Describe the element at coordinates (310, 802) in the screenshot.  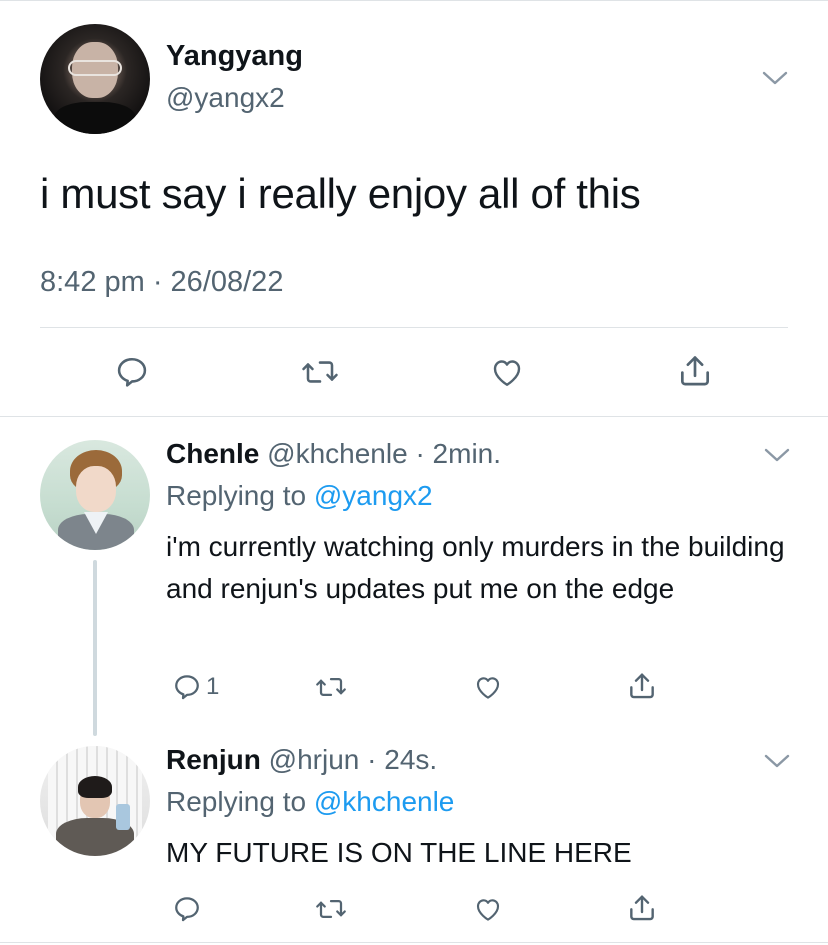
I see `replying-to: Replying to @khchenle` at that location.